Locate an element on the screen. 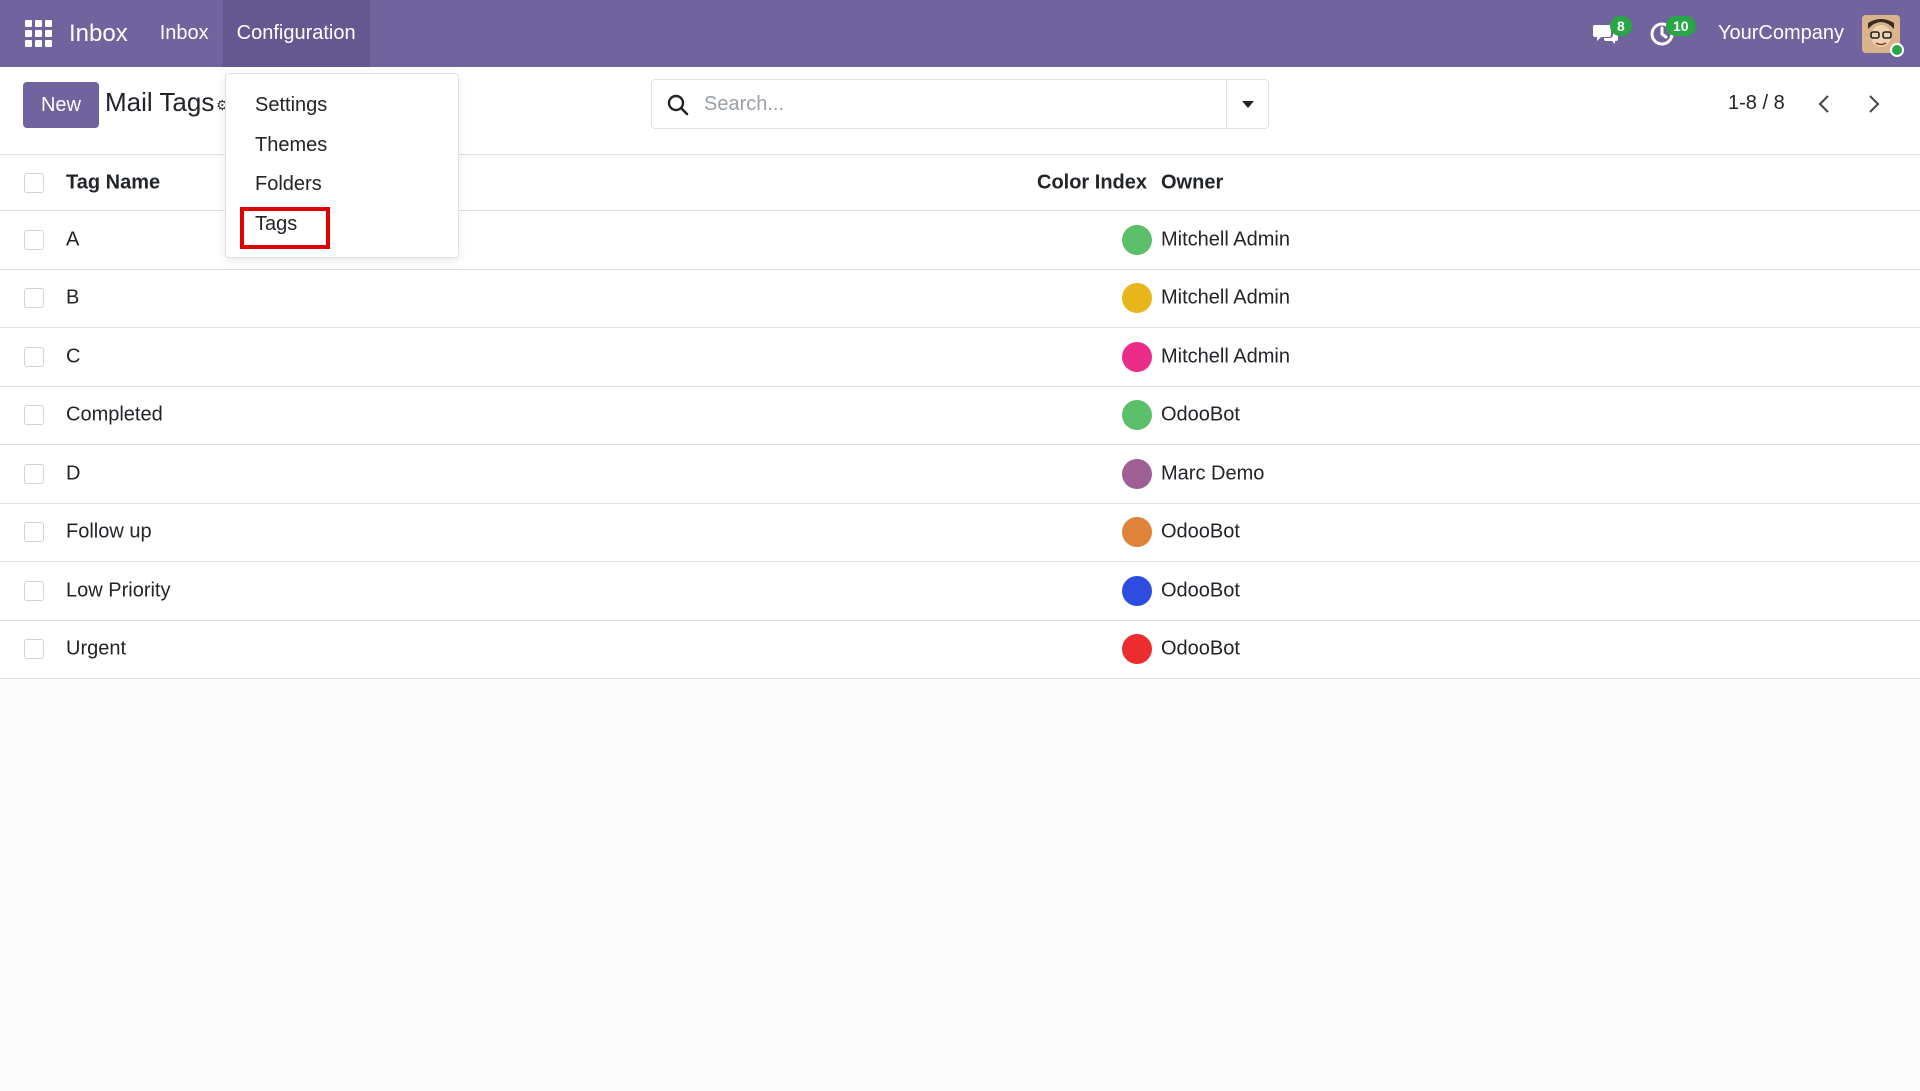 The image size is (1920, 1091). search-icon is located at coordinates (678, 105).